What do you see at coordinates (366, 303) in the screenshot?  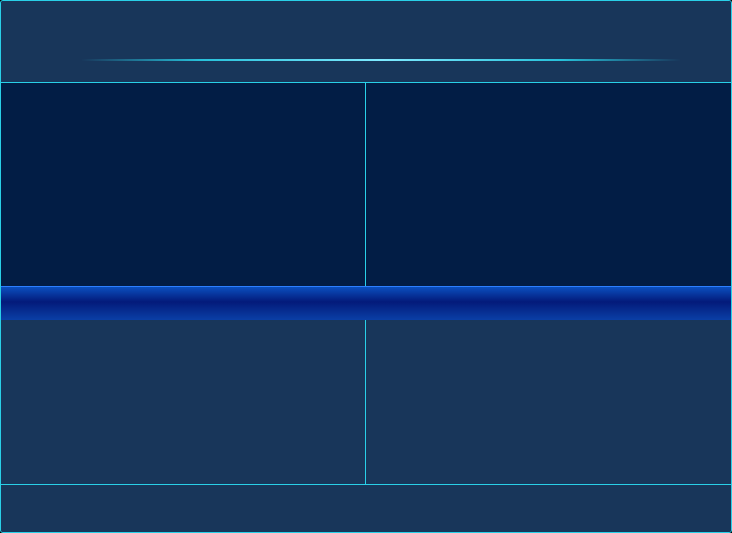 I see `section-divider-band` at bounding box center [366, 303].